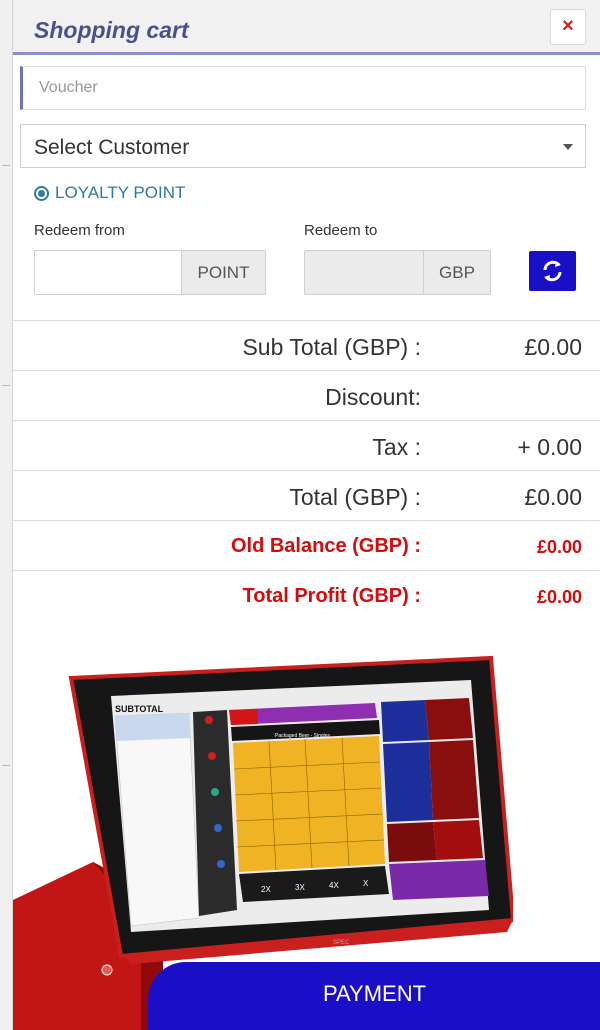 Image resolution: width=600 pixels, height=1030 pixels. Describe the element at coordinates (331, 347) in the screenshot. I see `subtotal-label: Sub Total (GBP) :` at that location.